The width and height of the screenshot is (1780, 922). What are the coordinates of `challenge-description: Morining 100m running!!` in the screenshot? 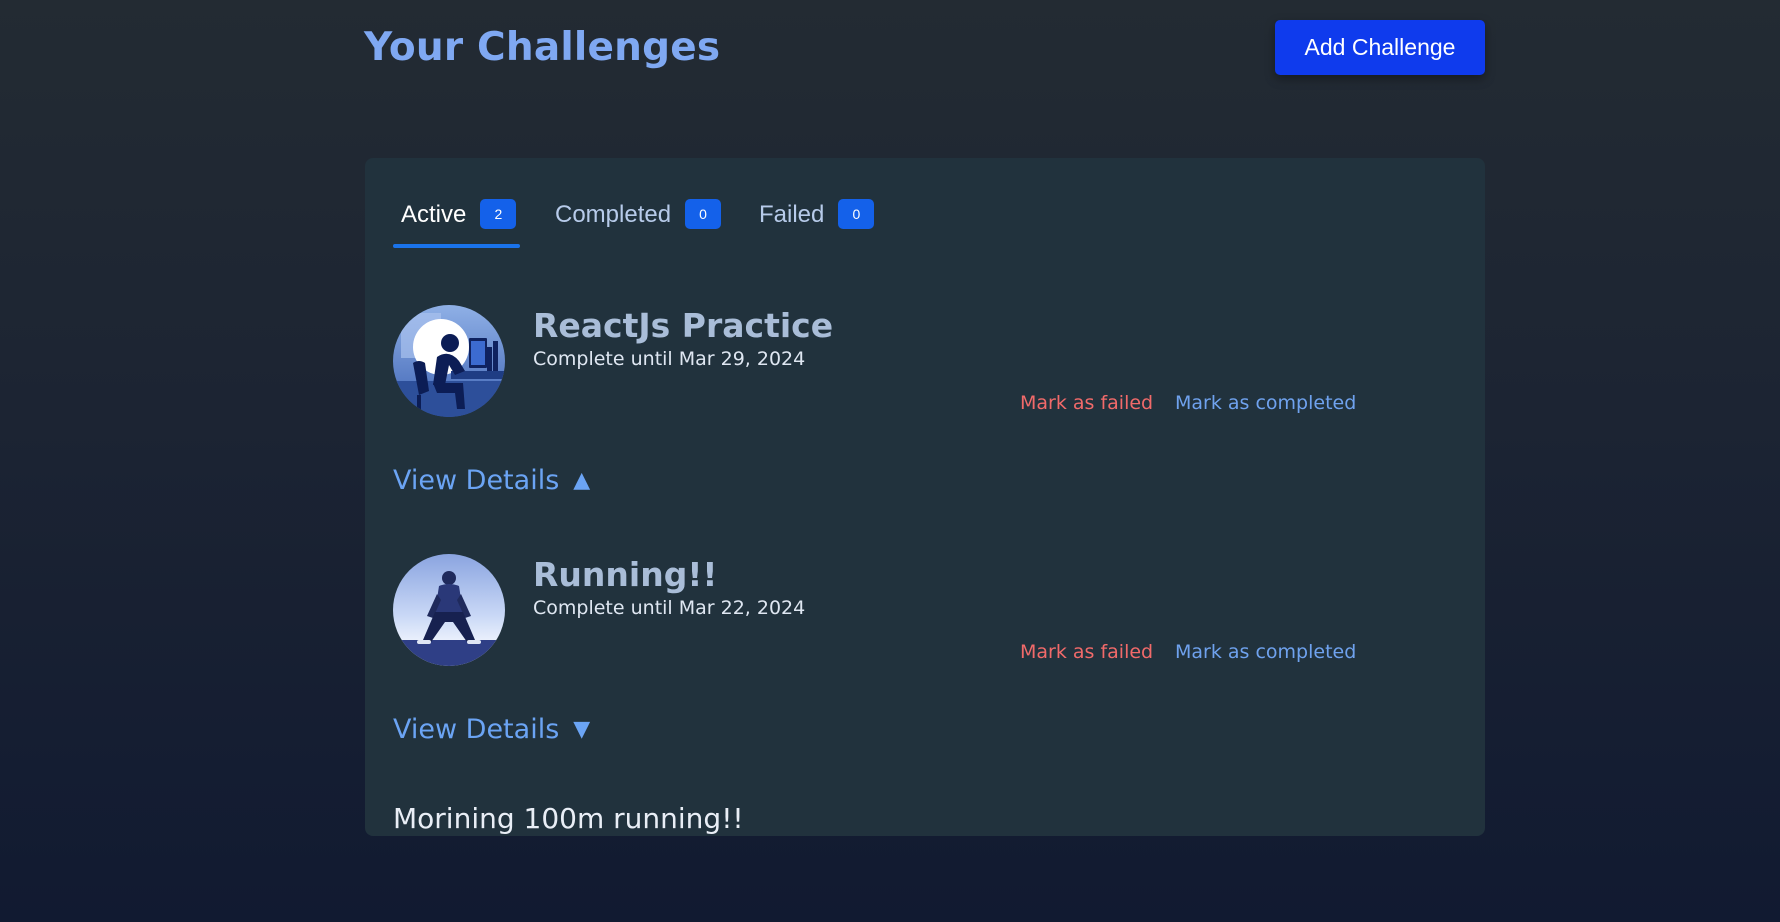 It's located at (568, 818).